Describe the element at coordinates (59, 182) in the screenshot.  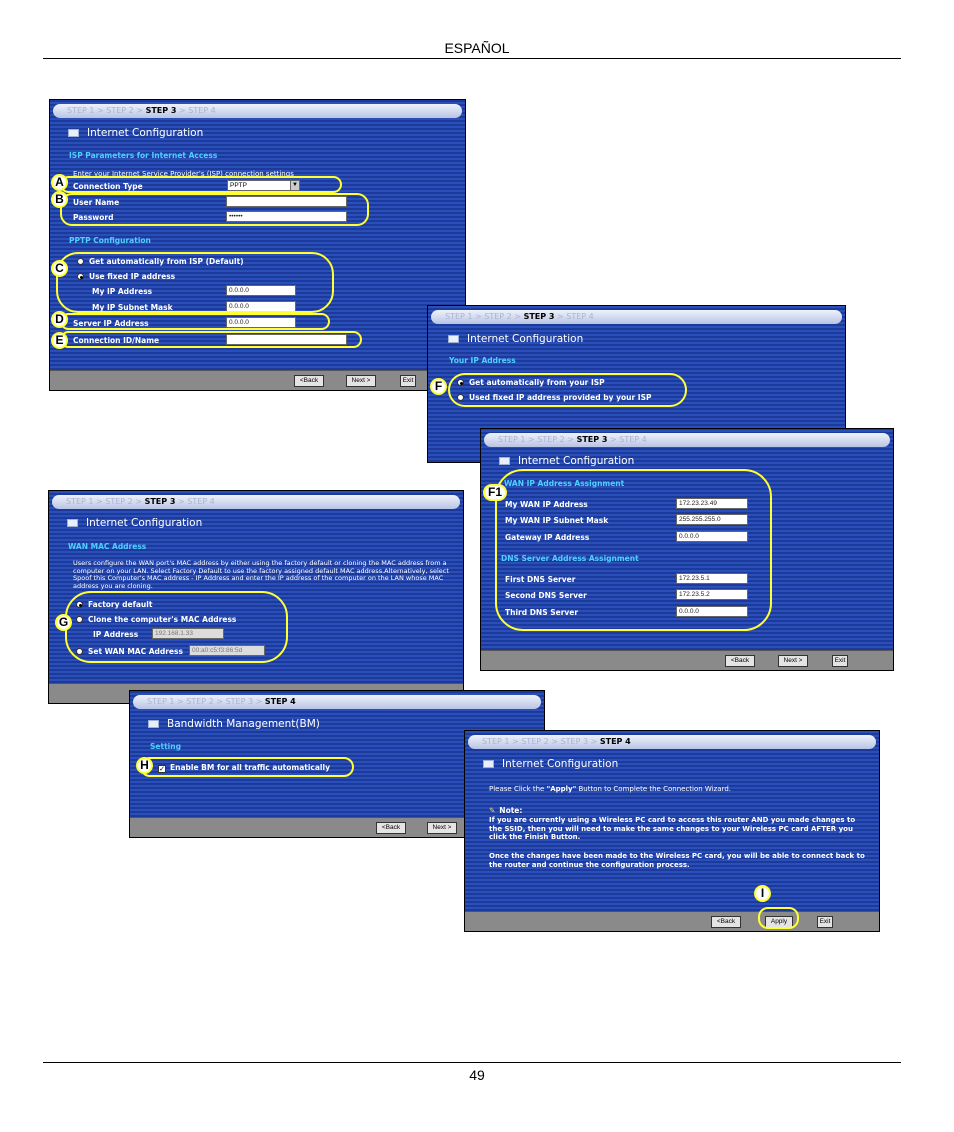
I see `callout-a: A` at that location.